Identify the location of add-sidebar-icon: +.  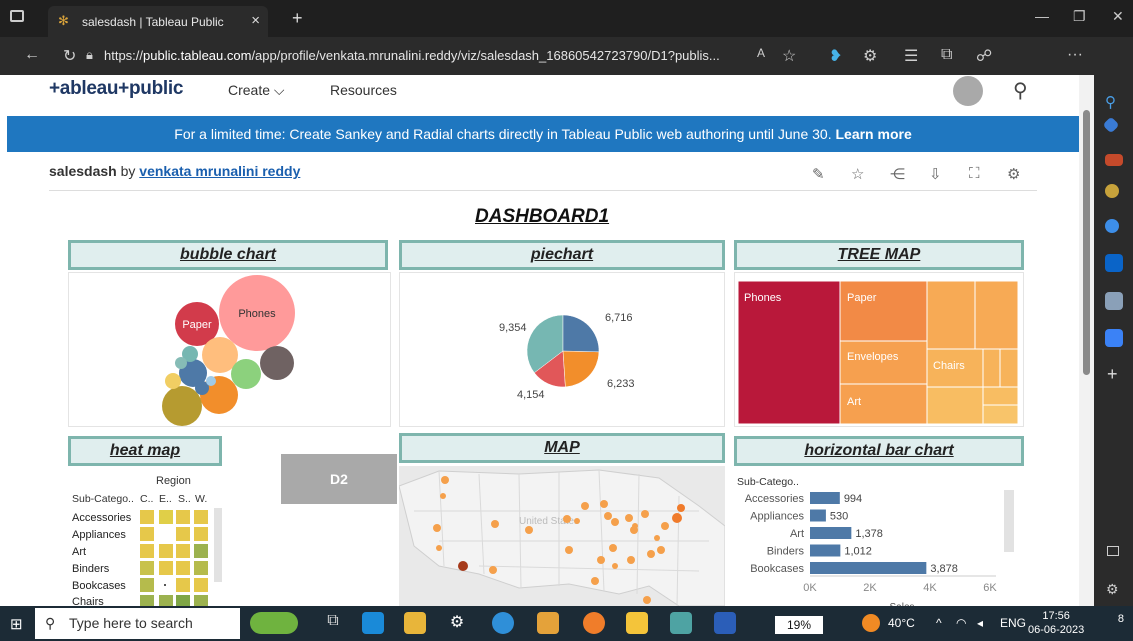
(1112, 374).